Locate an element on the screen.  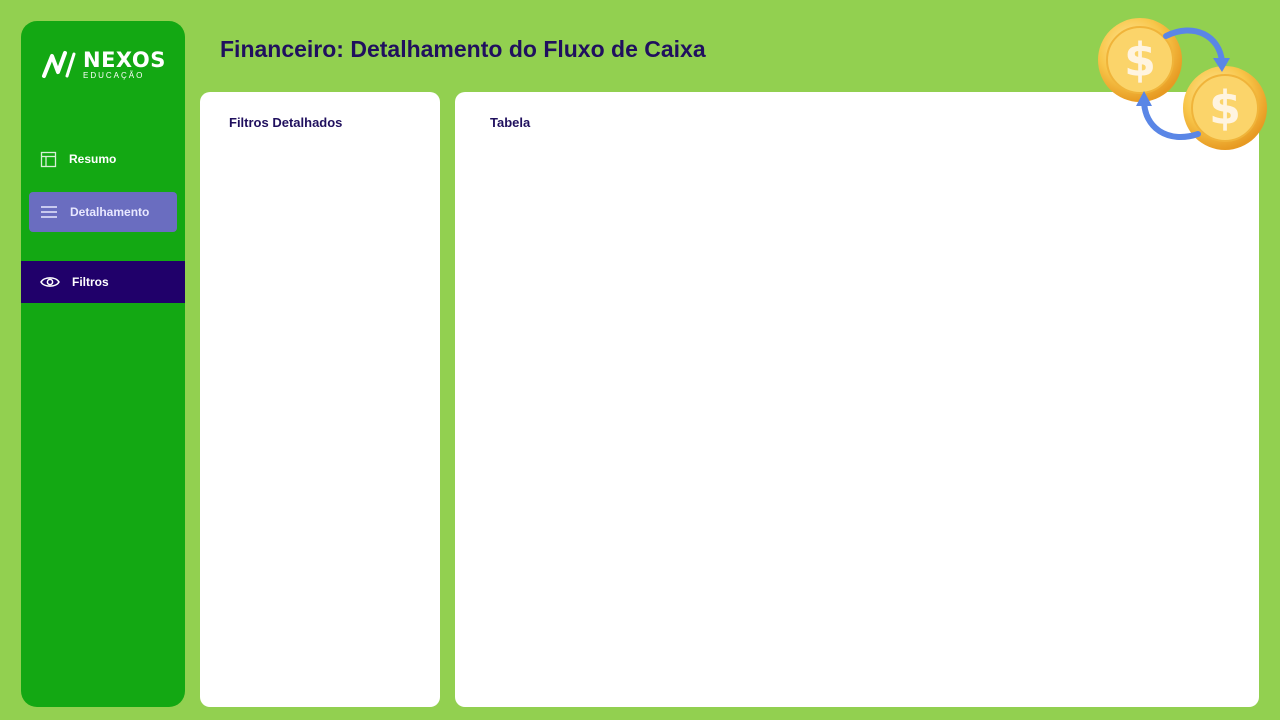
nexos-logo-icon is located at coordinates (59, 64).